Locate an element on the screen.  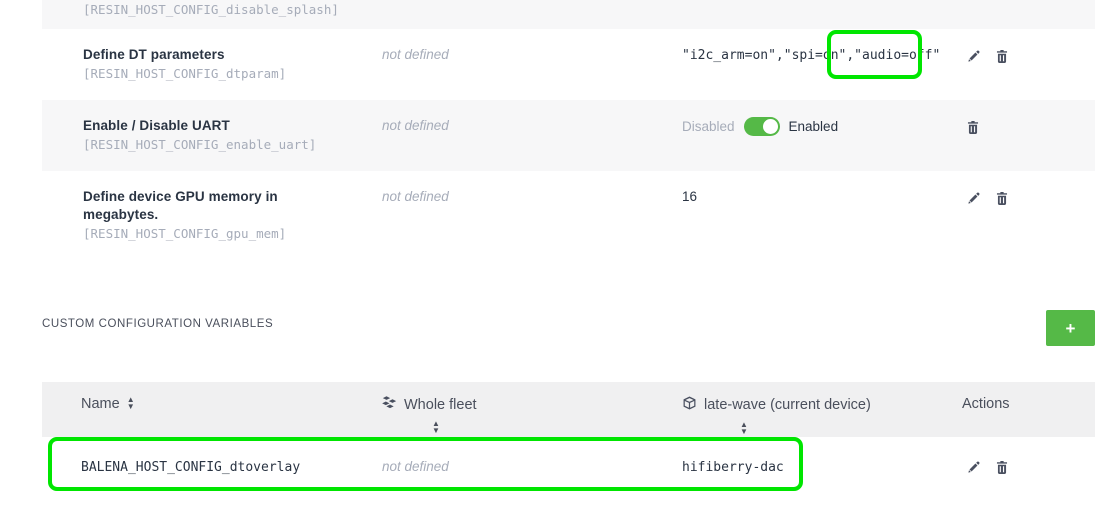
config-device-cell: Disabled Enabled is located at coordinates (822, 126).